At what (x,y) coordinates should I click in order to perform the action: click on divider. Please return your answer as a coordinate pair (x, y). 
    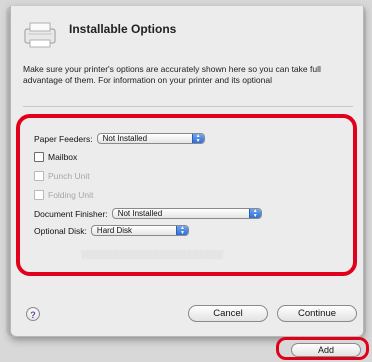
    Looking at the image, I should click on (188, 106).